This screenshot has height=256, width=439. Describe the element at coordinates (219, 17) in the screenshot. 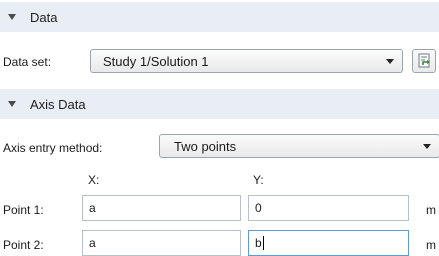

I see `data-section-header: Data` at that location.